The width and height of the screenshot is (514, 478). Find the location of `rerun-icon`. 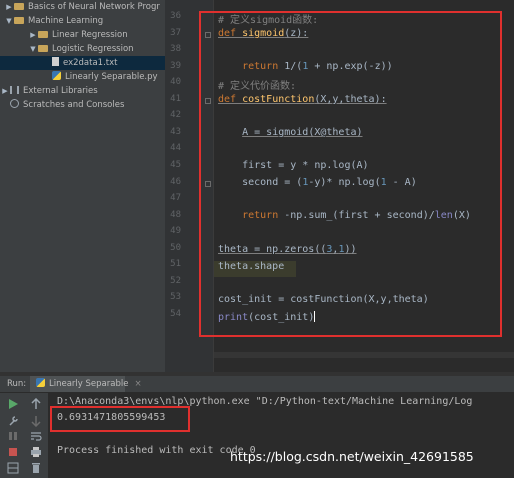

rerun-icon is located at coordinates (13, 404).